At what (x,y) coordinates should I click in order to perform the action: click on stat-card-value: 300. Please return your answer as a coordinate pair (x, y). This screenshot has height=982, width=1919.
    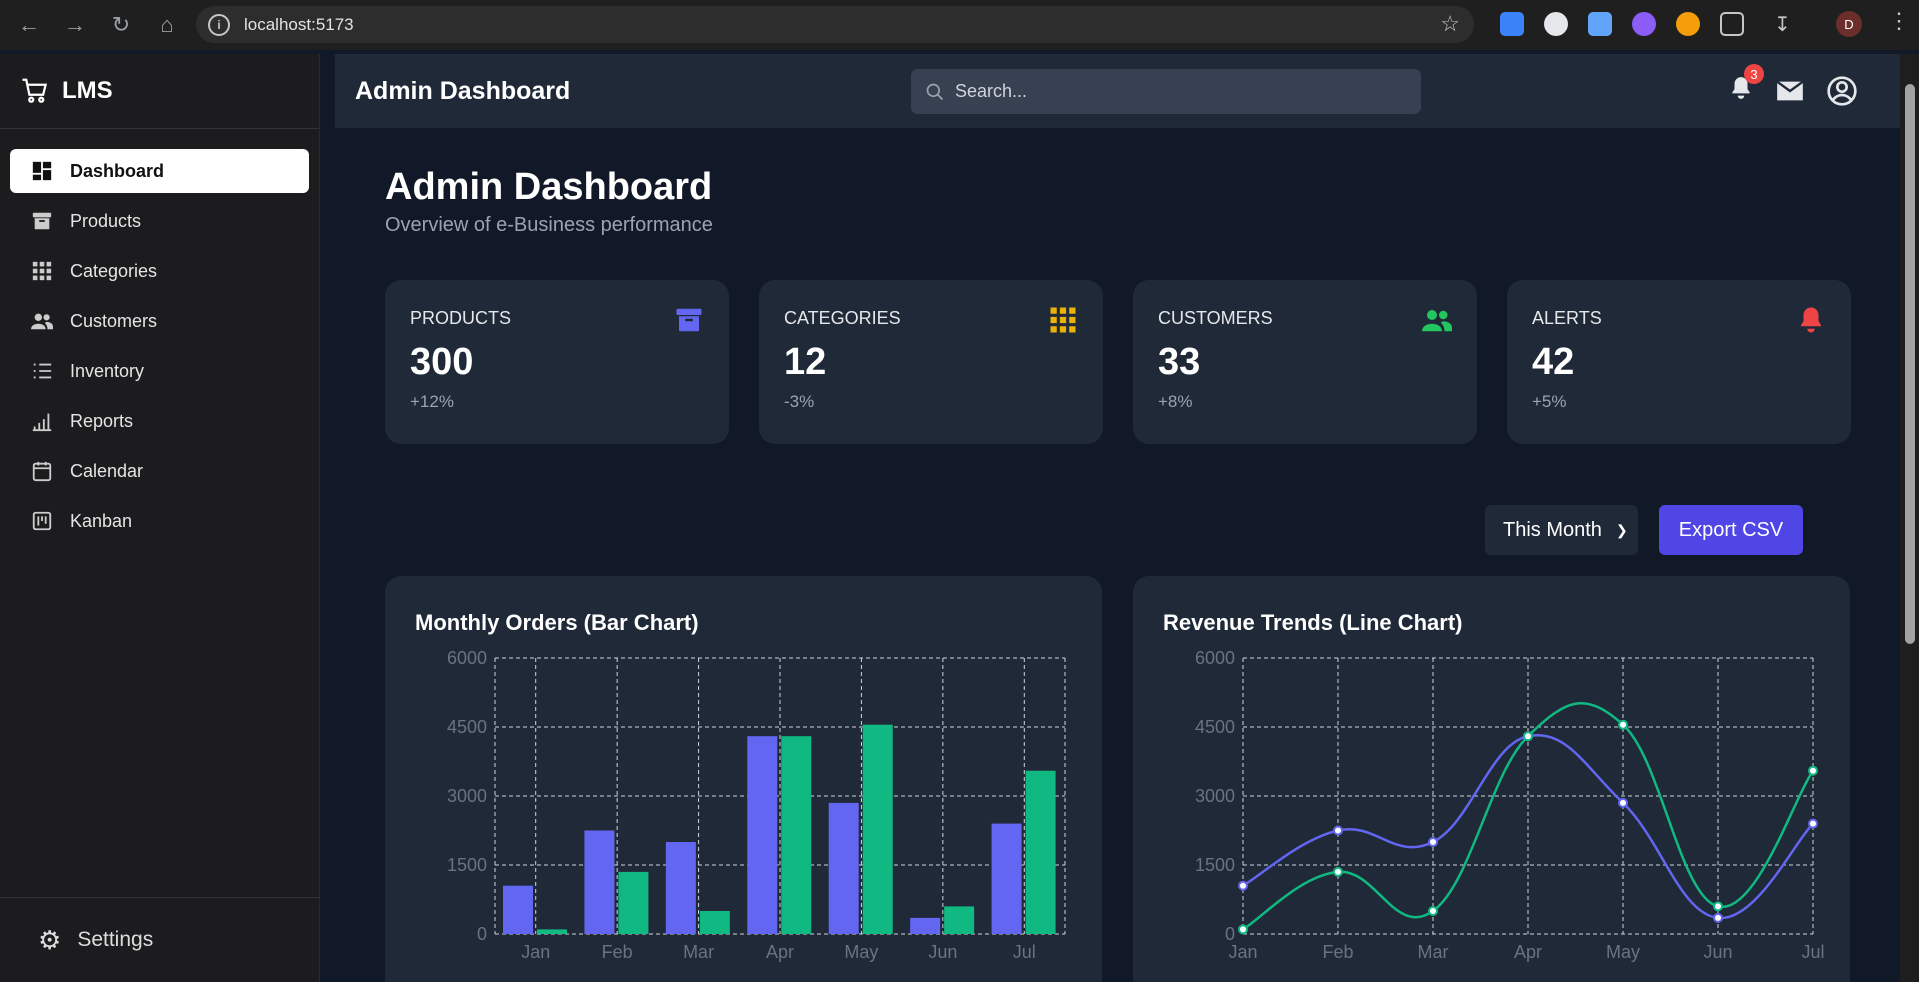
    Looking at the image, I should click on (442, 362).